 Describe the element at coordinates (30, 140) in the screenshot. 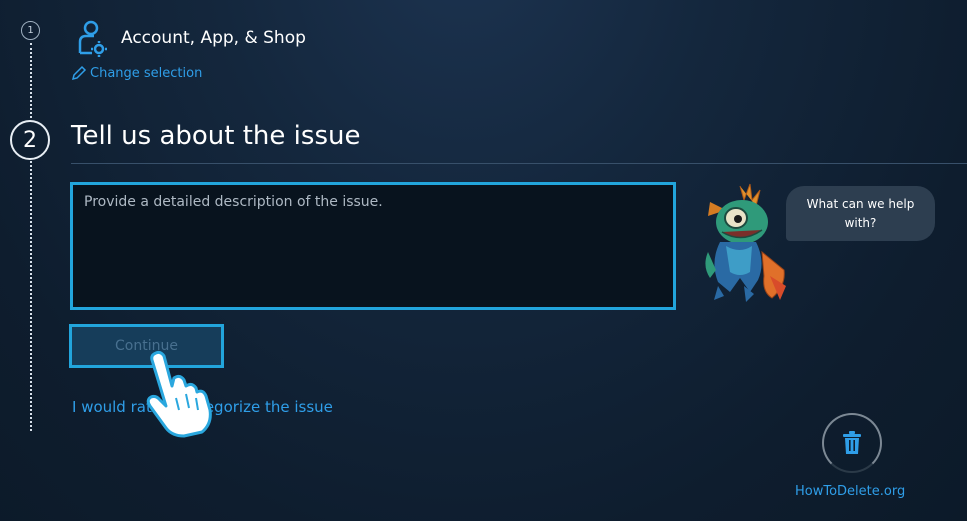

I see `step-2-indicator: 2` at that location.